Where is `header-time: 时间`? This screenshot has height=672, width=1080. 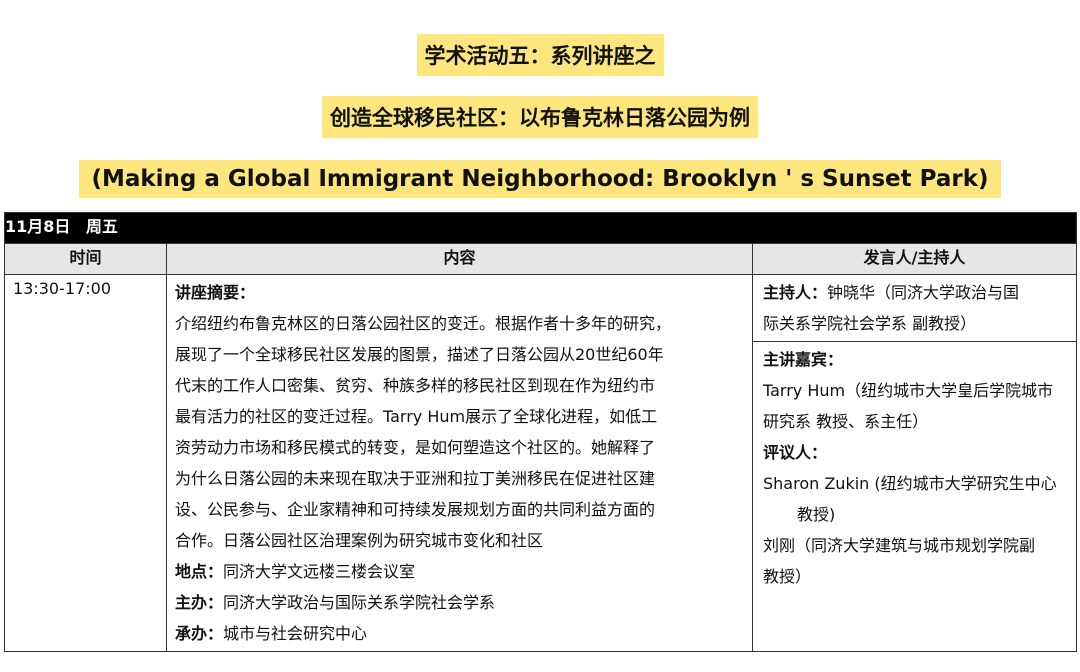
header-time: 时间 is located at coordinates (85, 259).